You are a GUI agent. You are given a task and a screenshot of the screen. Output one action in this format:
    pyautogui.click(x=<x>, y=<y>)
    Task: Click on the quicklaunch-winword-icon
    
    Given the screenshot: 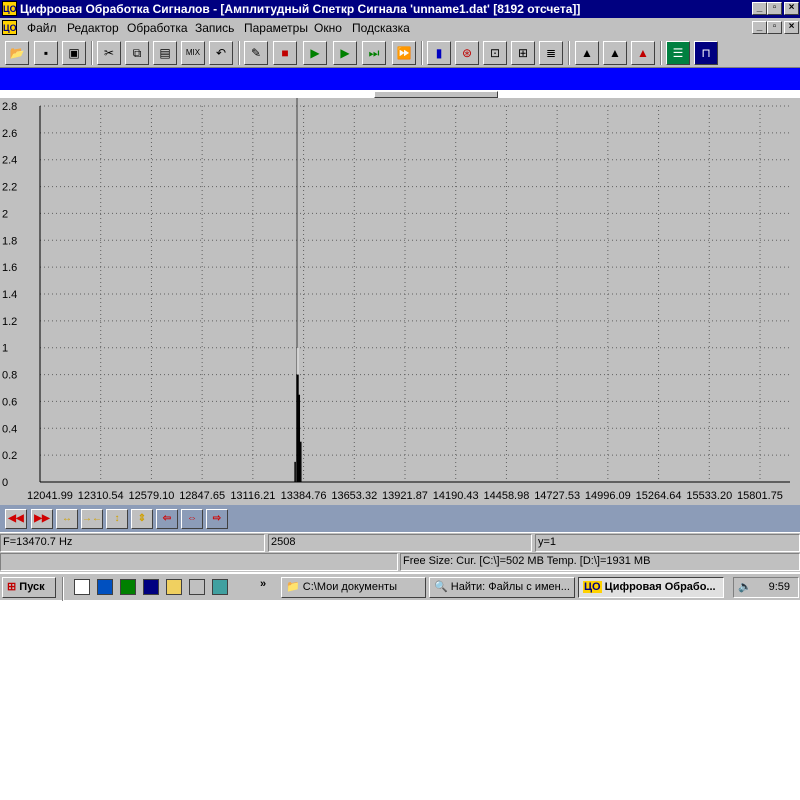 What is the action you would take?
    pyautogui.click(x=151, y=587)
    